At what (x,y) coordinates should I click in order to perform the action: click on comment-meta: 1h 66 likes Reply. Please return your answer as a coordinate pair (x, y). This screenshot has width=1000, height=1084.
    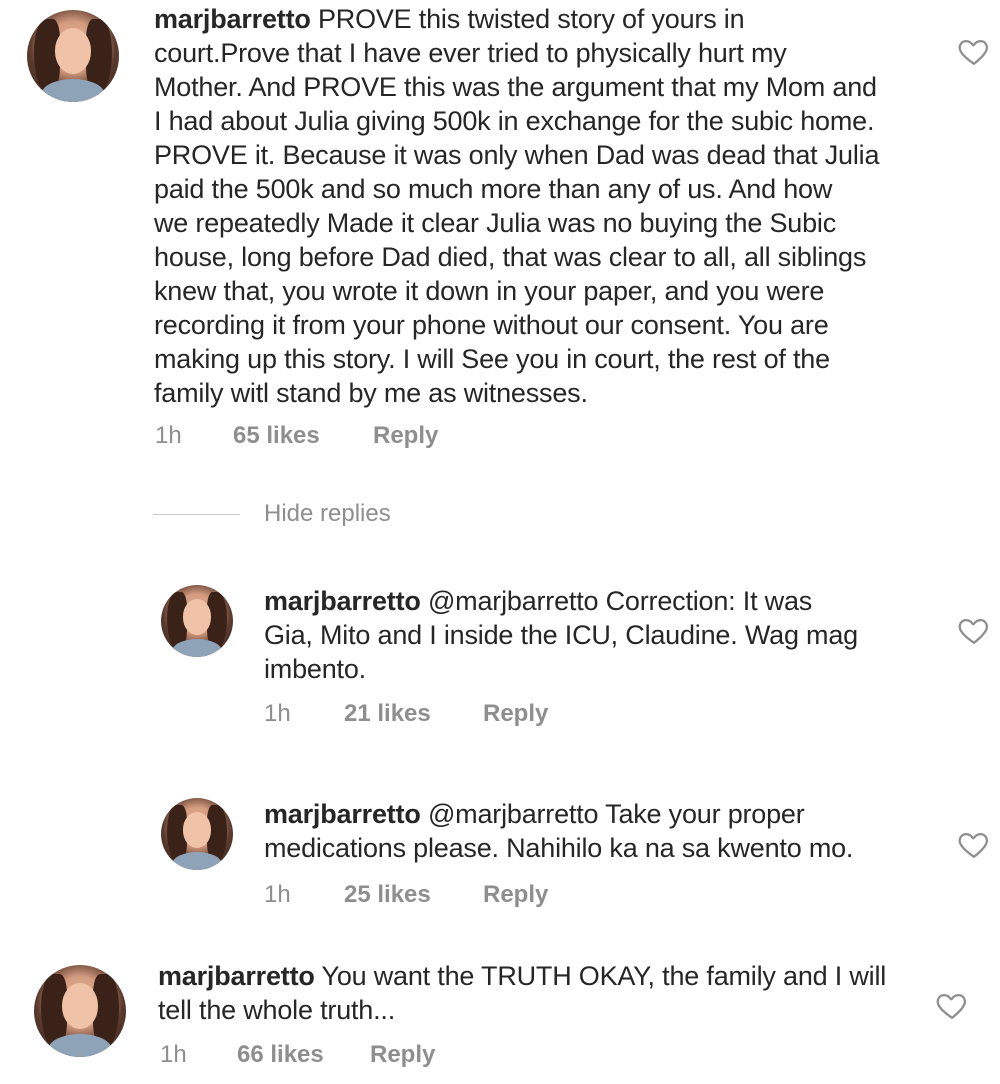
    Looking at the image, I should click on (297, 1055).